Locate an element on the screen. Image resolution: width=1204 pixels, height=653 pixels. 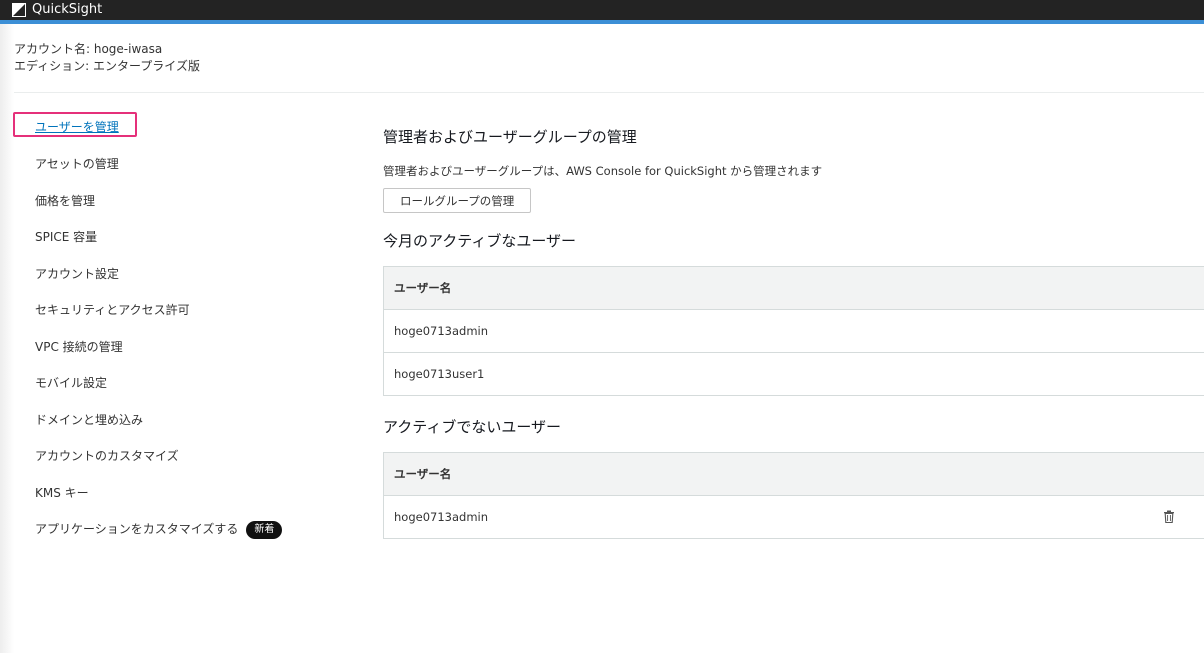
app-name: QuickSight is located at coordinates (67, 9).